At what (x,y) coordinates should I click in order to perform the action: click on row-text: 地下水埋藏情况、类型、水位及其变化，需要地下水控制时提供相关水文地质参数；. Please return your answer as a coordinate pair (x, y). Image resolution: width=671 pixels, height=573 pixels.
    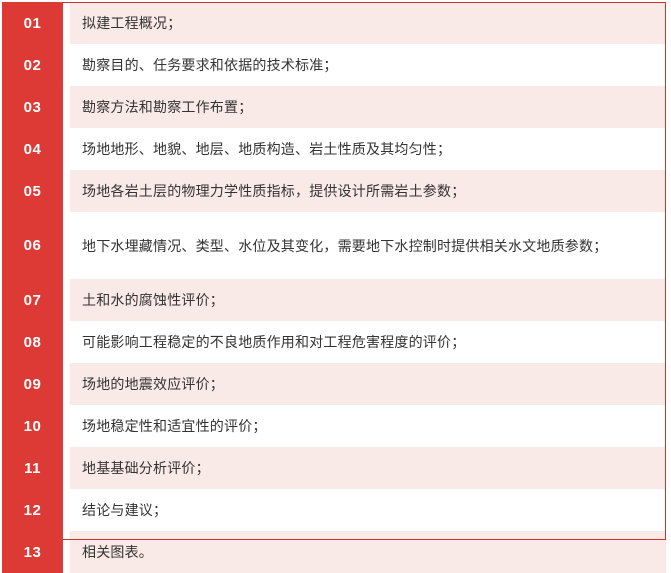
    Looking at the image, I should click on (368, 245).